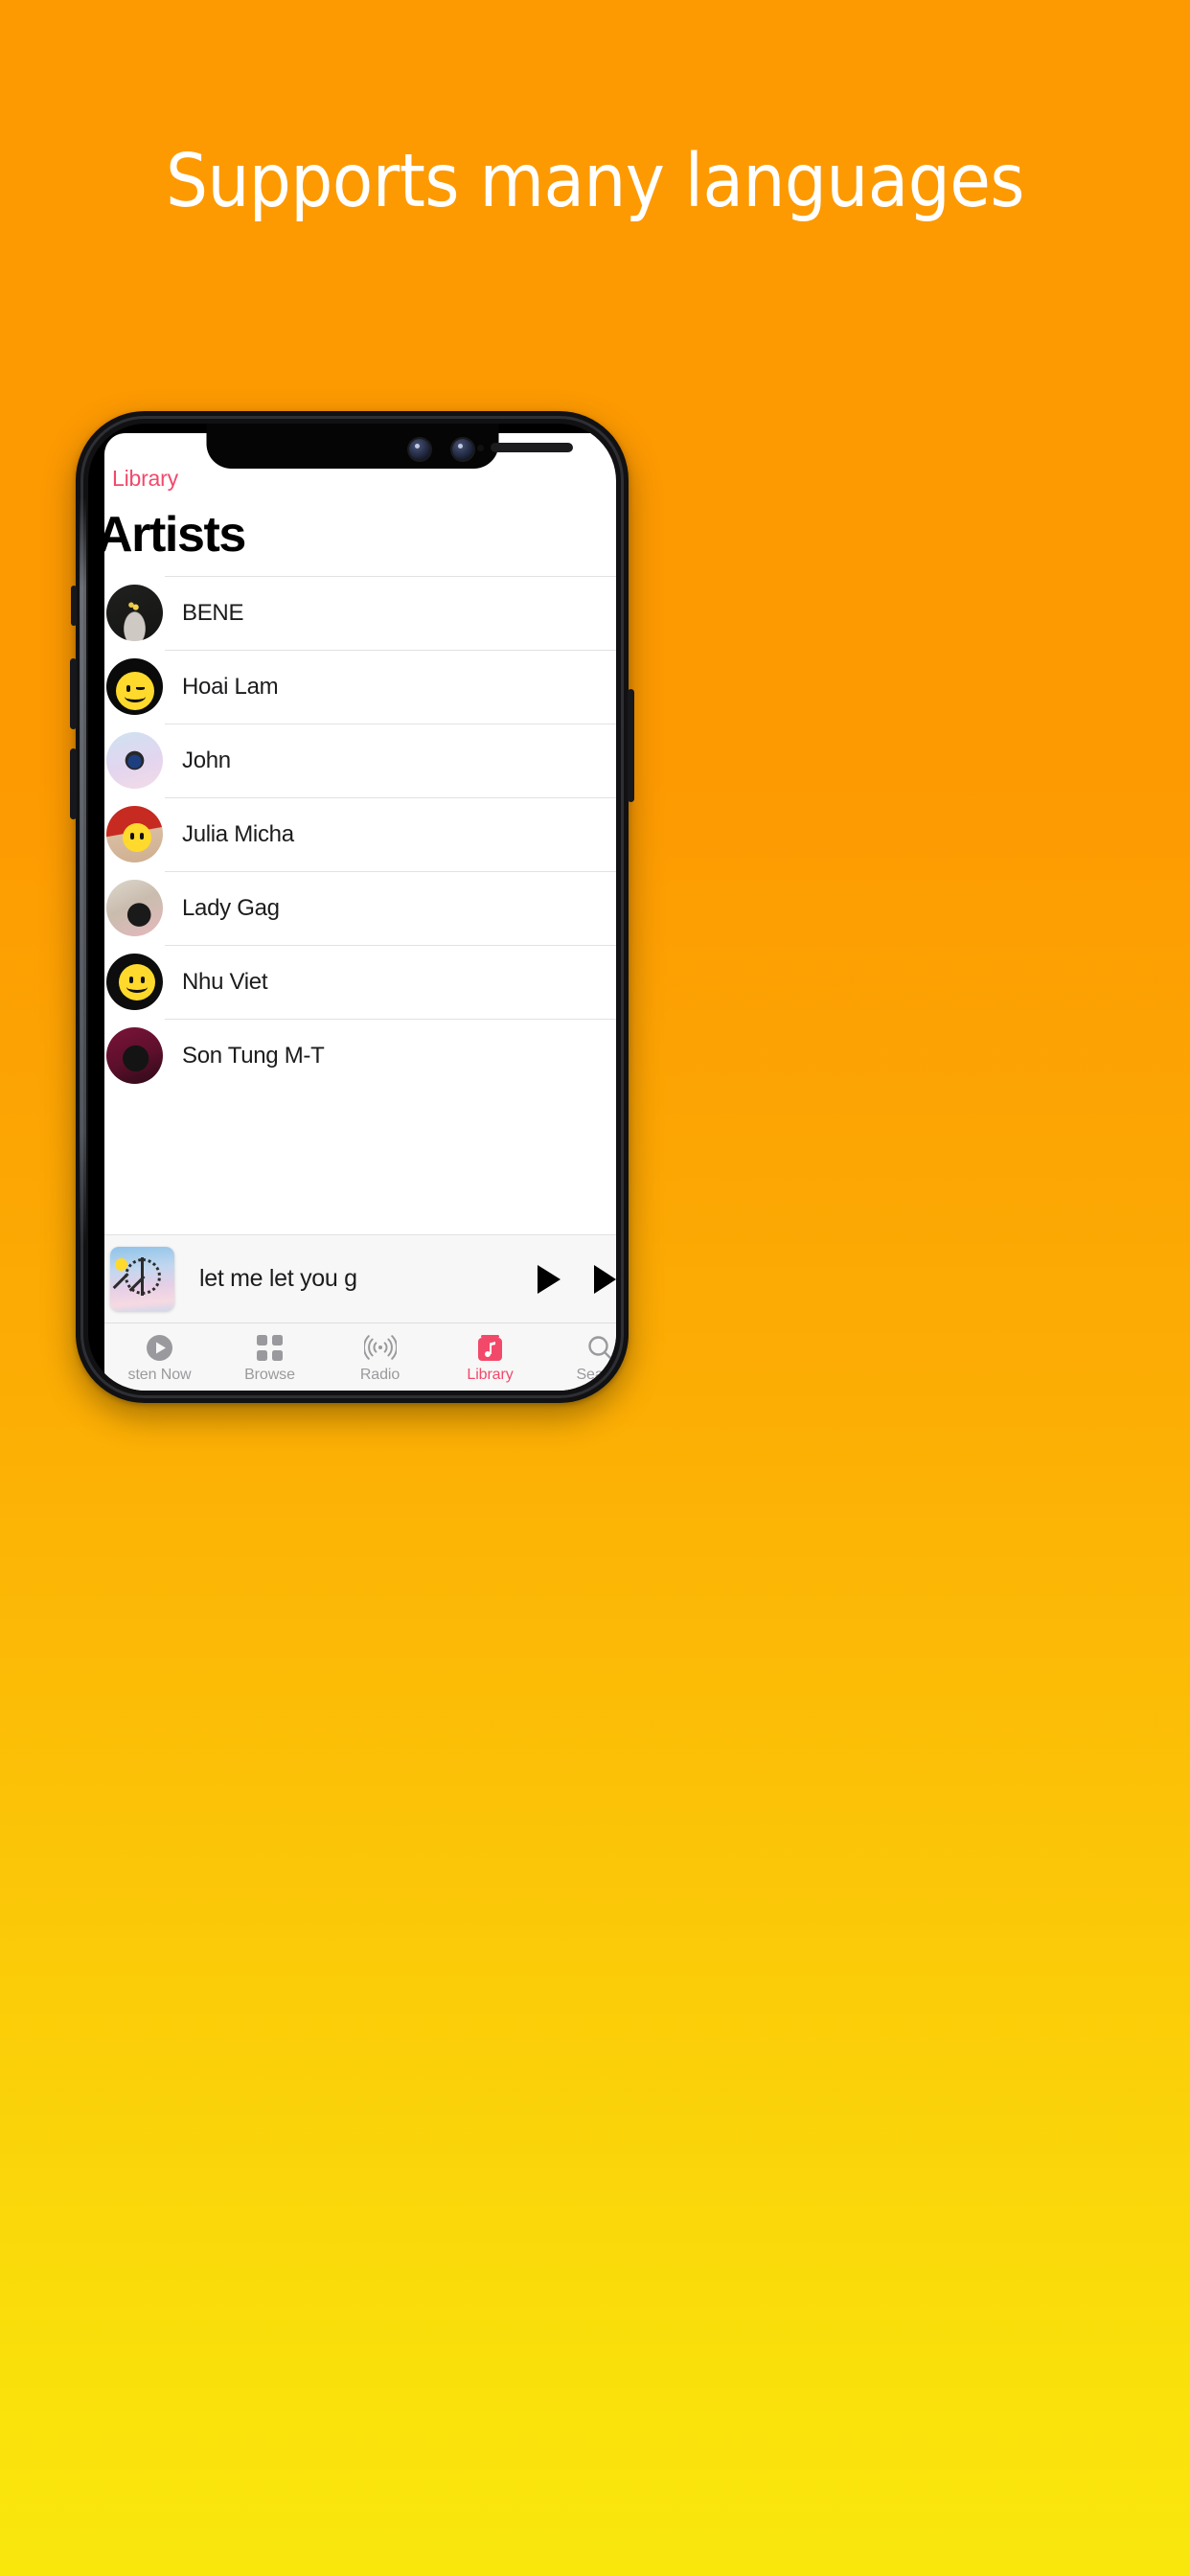  What do you see at coordinates (463, 449) in the screenshot?
I see `face-id-sensor-icon` at bounding box center [463, 449].